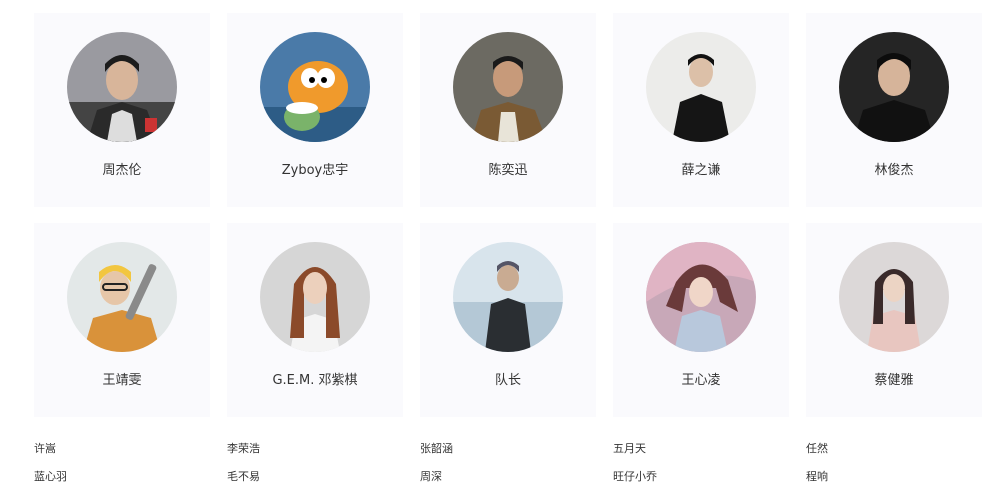  What do you see at coordinates (315, 168) in the screenshot?
I see `singer-name: Zyboy忠宇` at bounding box center [315, 168].